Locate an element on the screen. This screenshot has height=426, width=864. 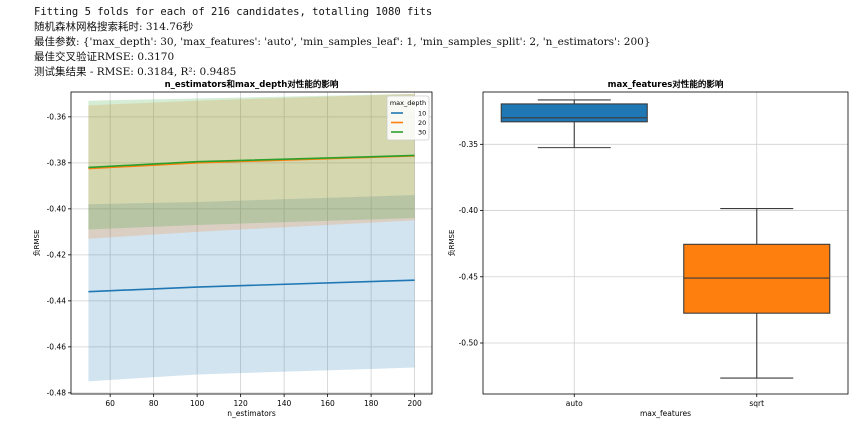
y-tick-label: -0.38 is located at coordinates (57, 162).